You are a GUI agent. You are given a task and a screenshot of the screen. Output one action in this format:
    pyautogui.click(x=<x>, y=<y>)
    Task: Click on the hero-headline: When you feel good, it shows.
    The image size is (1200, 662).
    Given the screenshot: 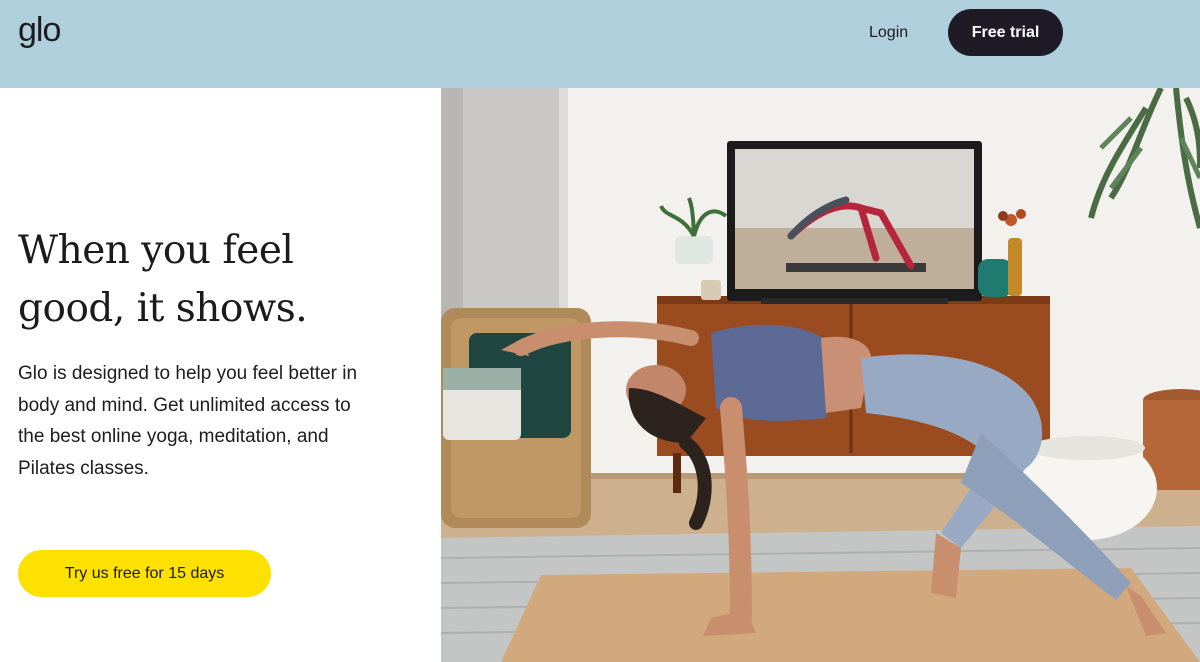 What is the action you would take?
    pyautogui.click(x=218, y=280)
    